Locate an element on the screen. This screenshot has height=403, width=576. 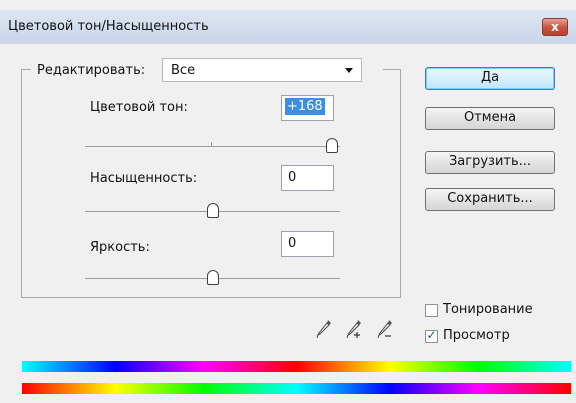
preview-checkbox: ✓ is located at coordinates (431, 335).